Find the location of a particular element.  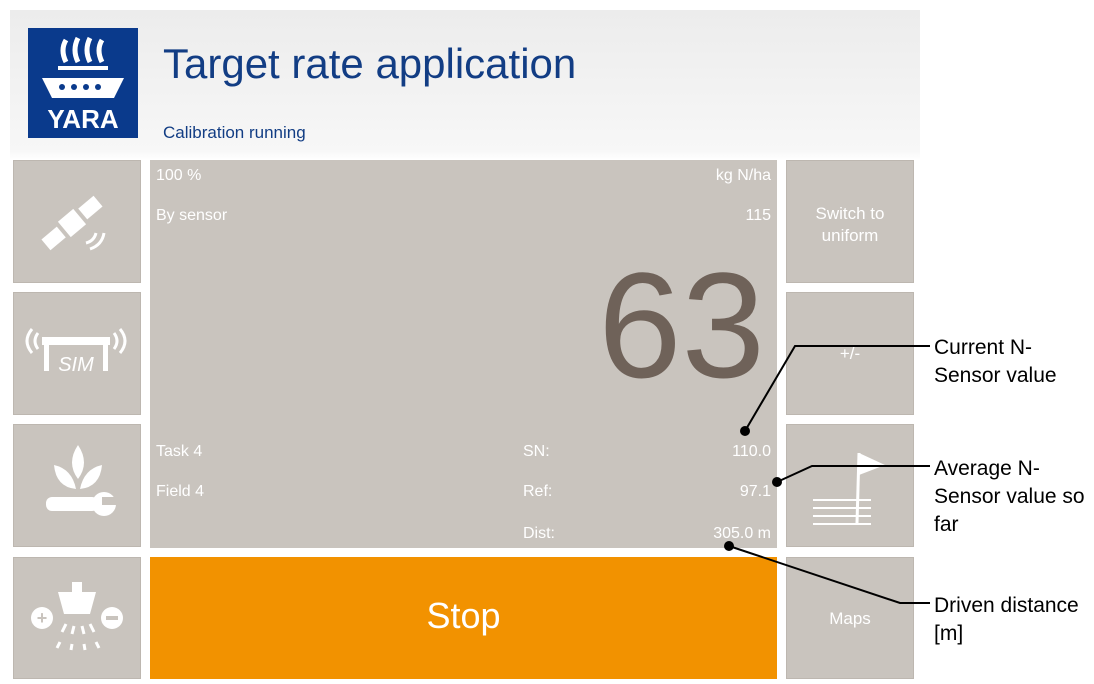

current-rate-value: 63 is located at coordinates (681, 325).